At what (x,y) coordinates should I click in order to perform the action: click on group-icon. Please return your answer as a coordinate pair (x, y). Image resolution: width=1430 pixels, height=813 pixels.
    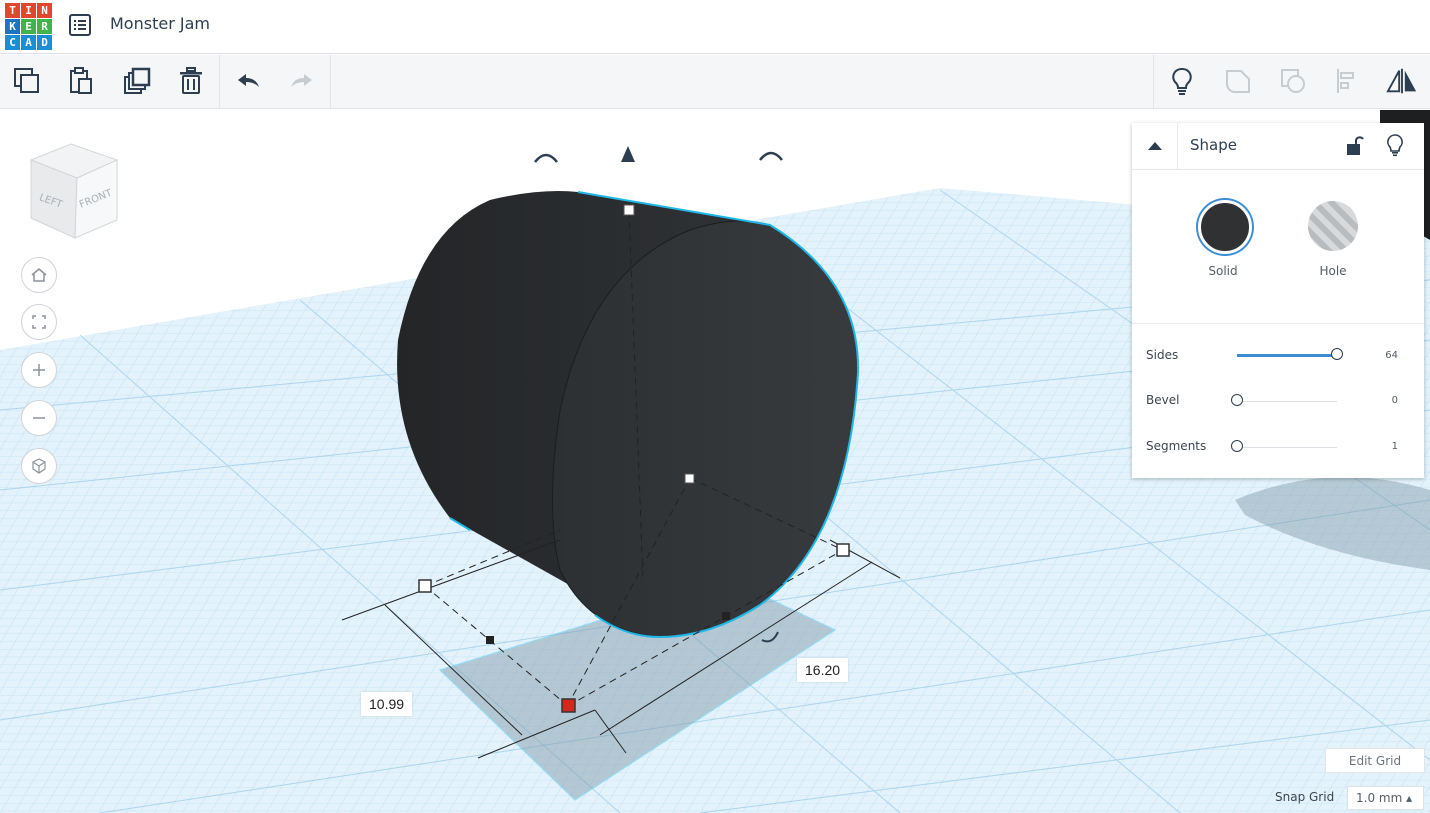
    Looking at the image, I should click on (1238, 81).